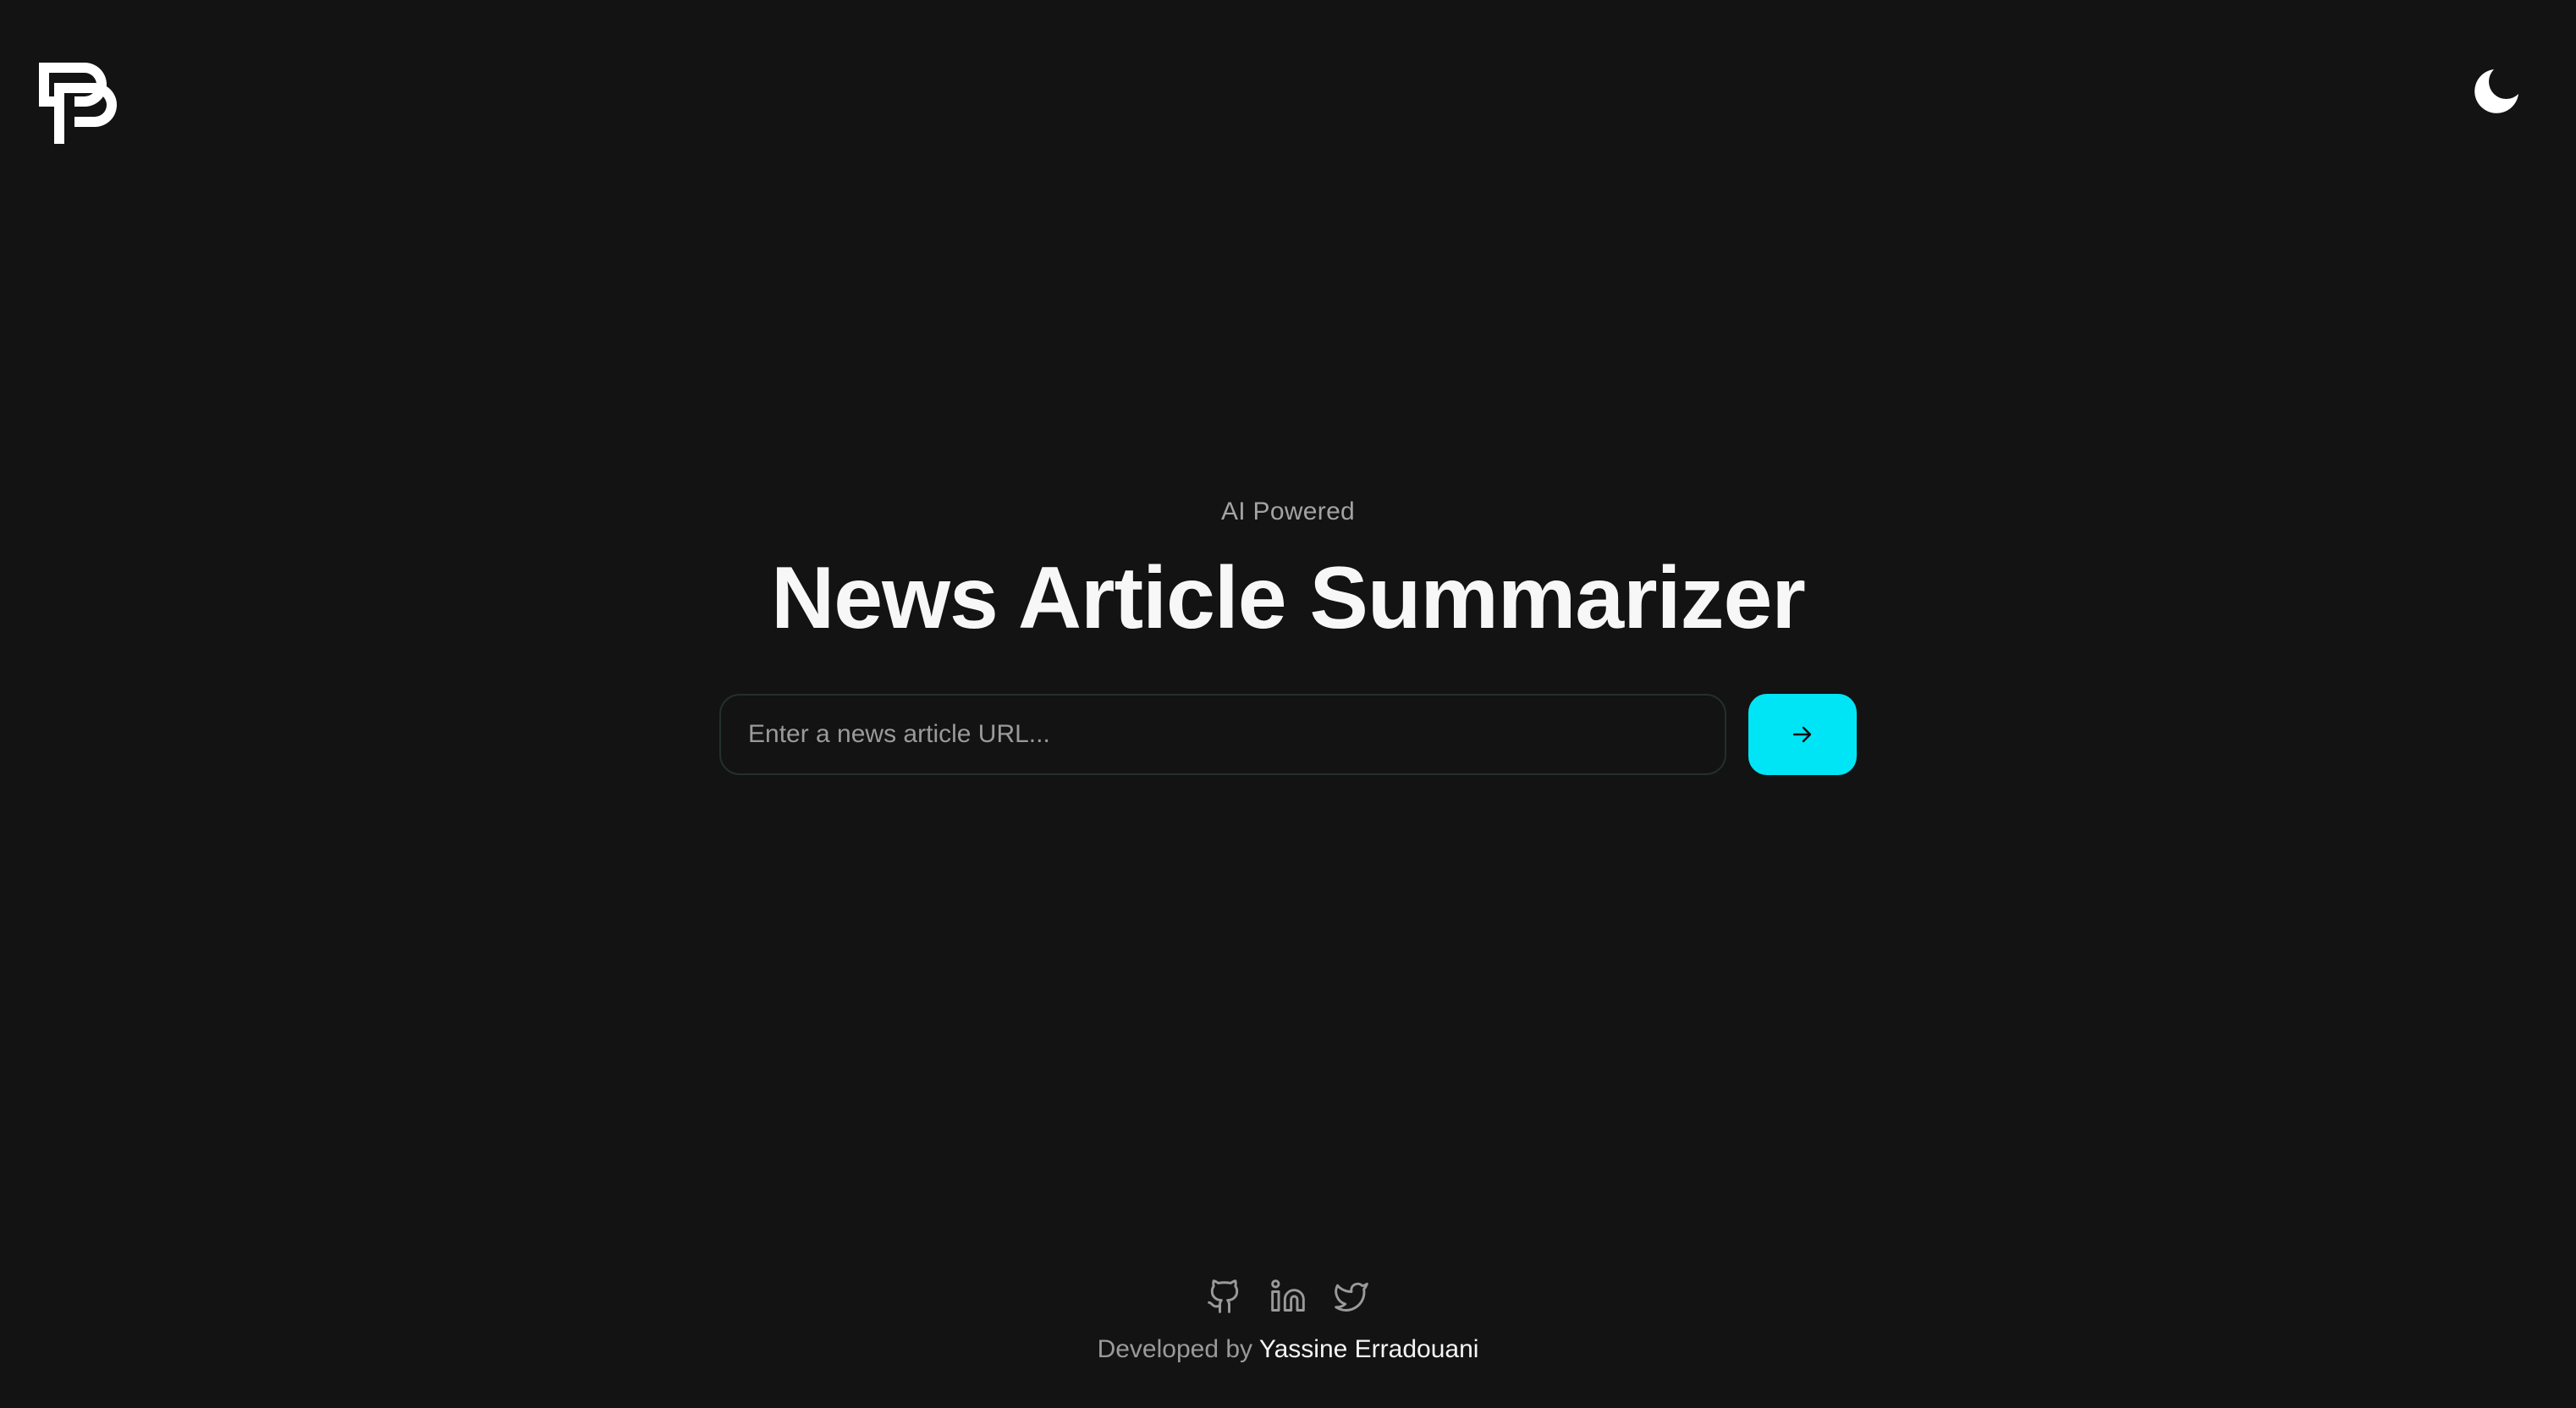  I want to click on social-links, so click(1288, 1296).